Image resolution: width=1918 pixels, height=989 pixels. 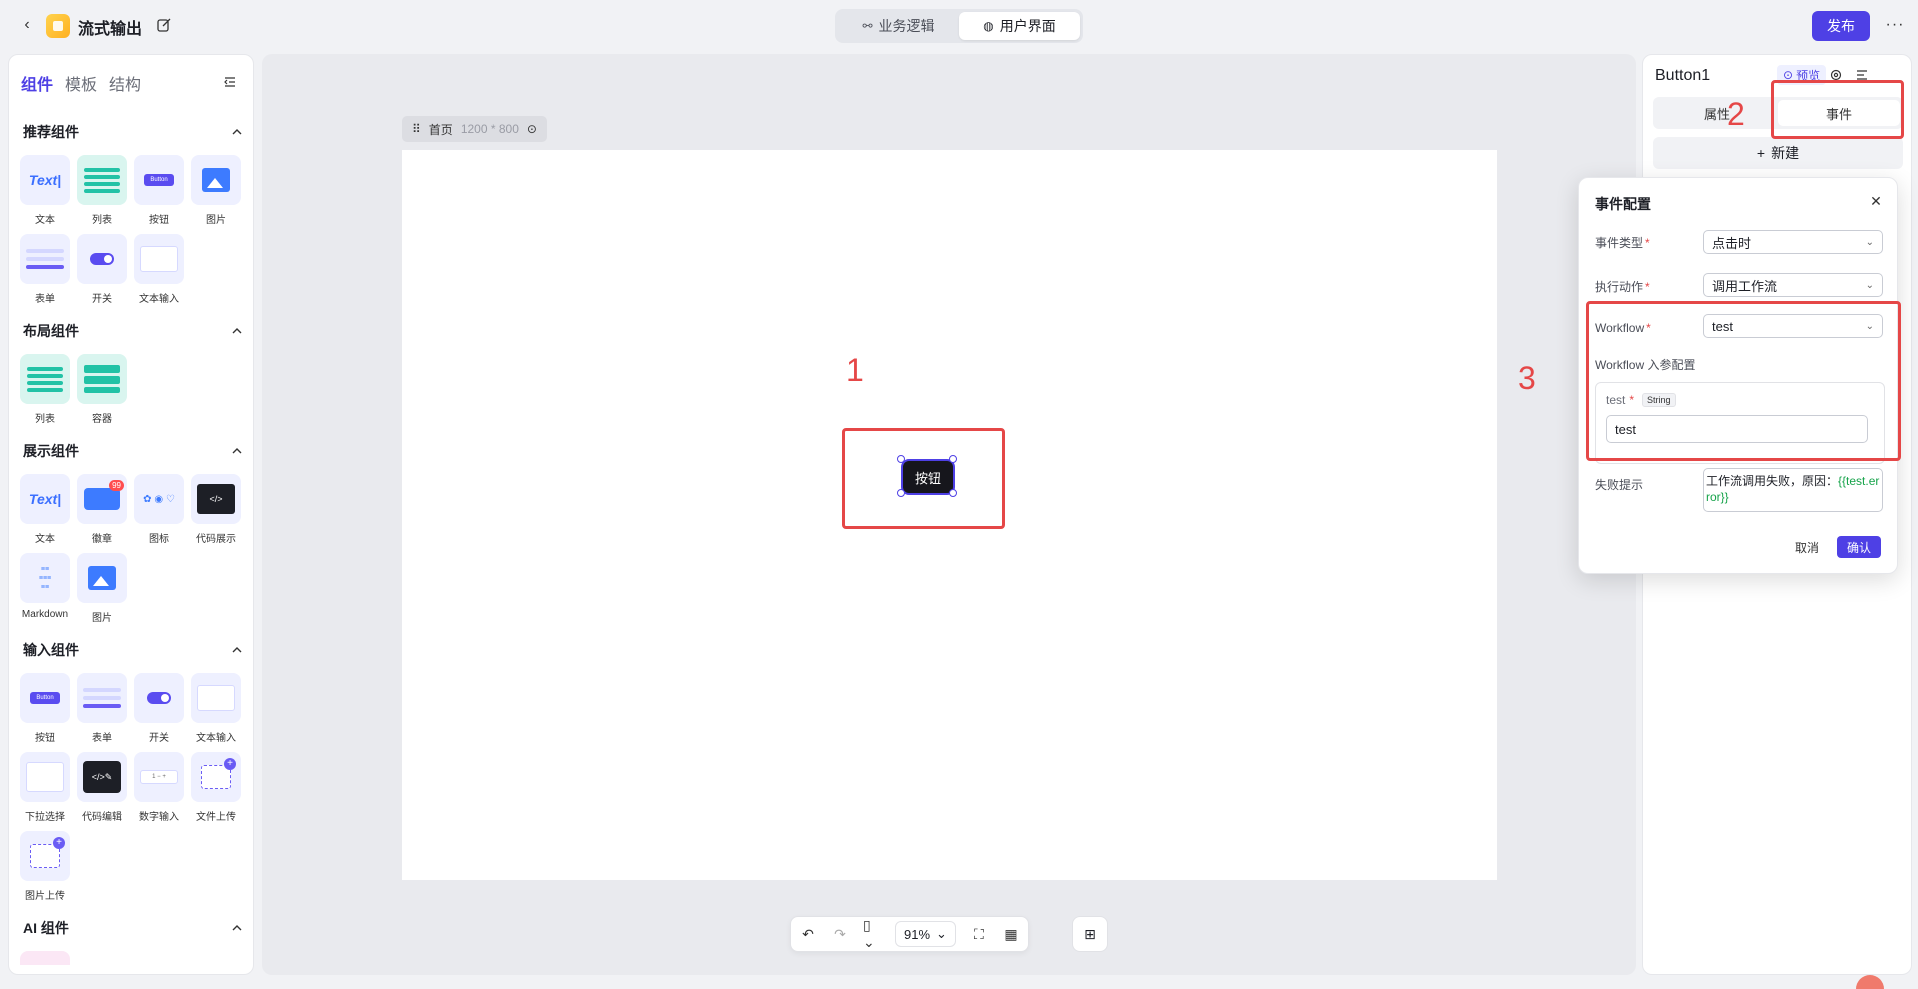 I want to click on component-container: 容器, so click(x=102, y=389).